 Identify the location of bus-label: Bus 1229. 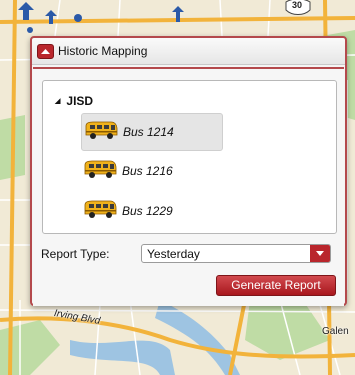
(147, 211).